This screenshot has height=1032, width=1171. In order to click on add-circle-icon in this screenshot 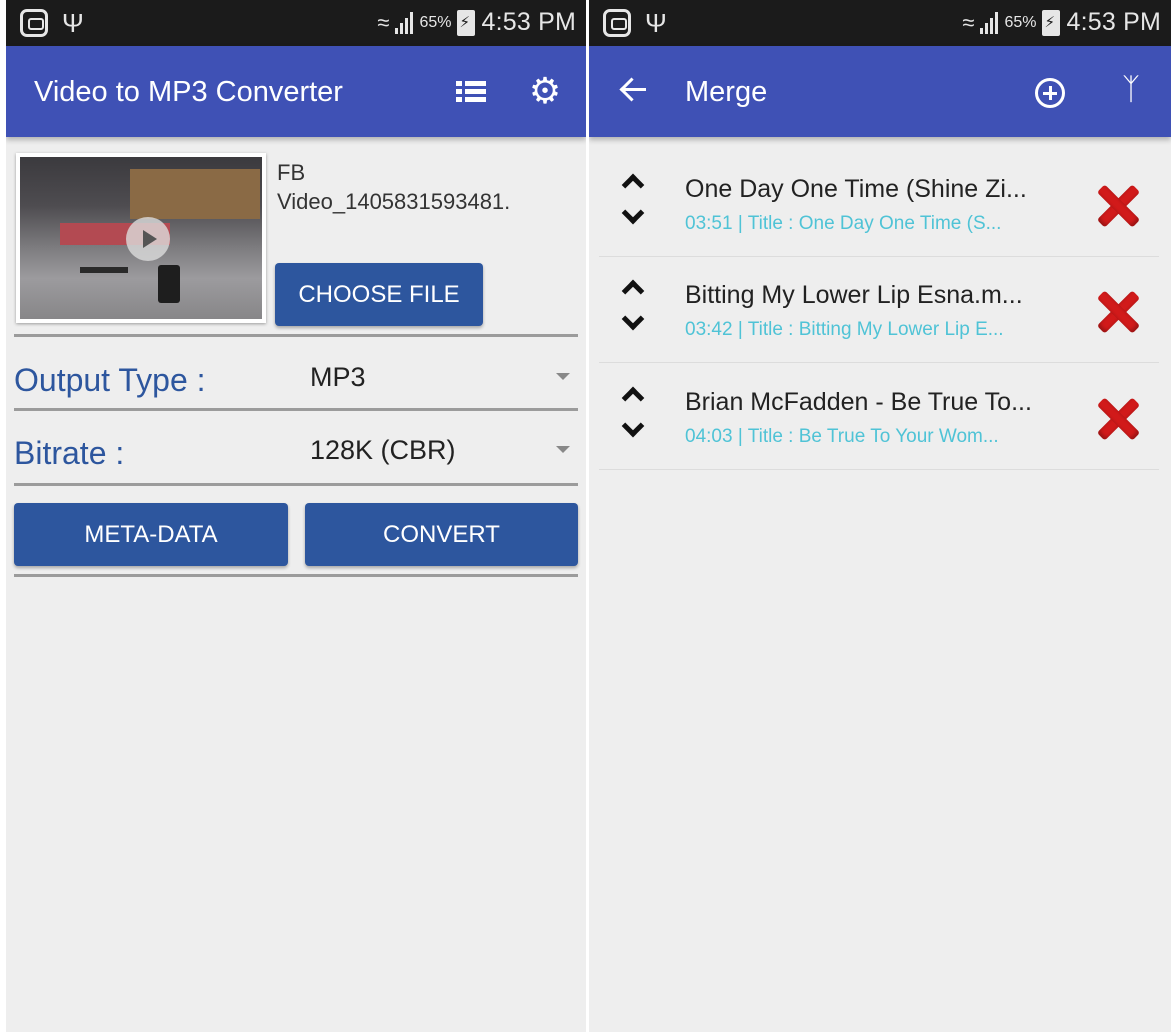, I will do `click(1050, 93)`.